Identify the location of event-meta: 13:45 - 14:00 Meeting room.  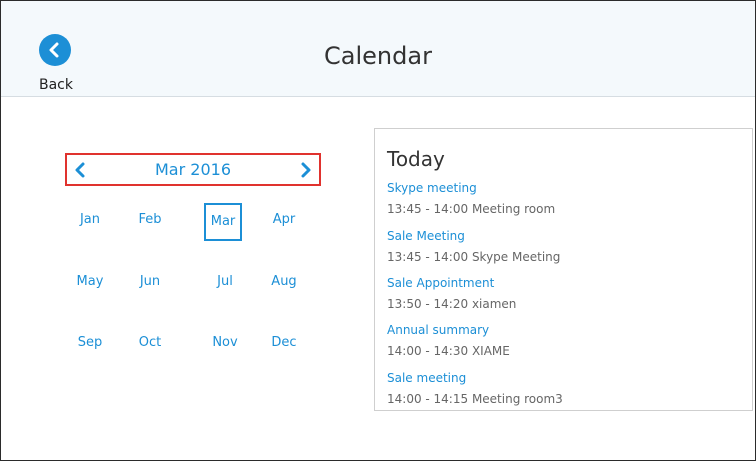
(471, 209).